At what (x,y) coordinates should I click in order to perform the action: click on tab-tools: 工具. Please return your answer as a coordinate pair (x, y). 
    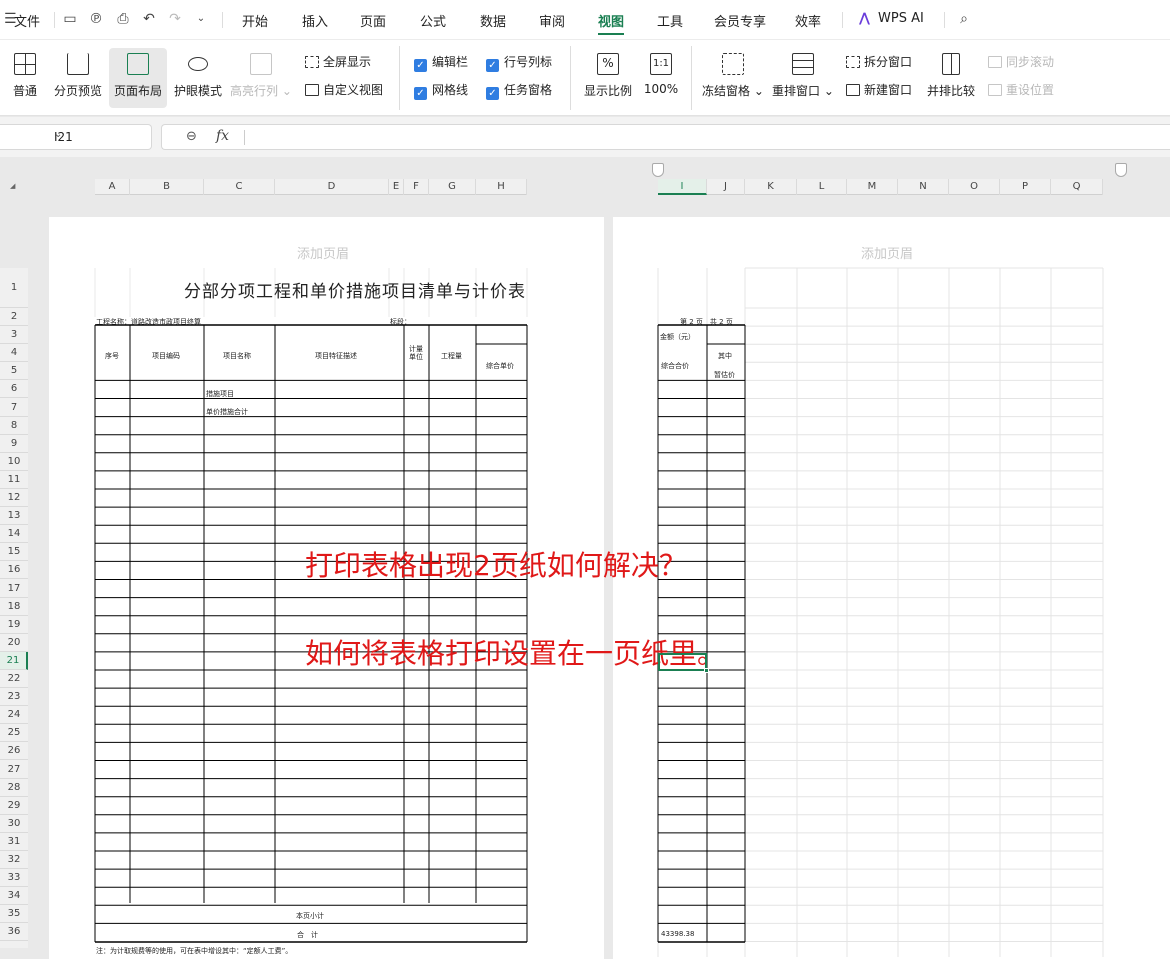
    Looking at the image, I should click on (670, 20).